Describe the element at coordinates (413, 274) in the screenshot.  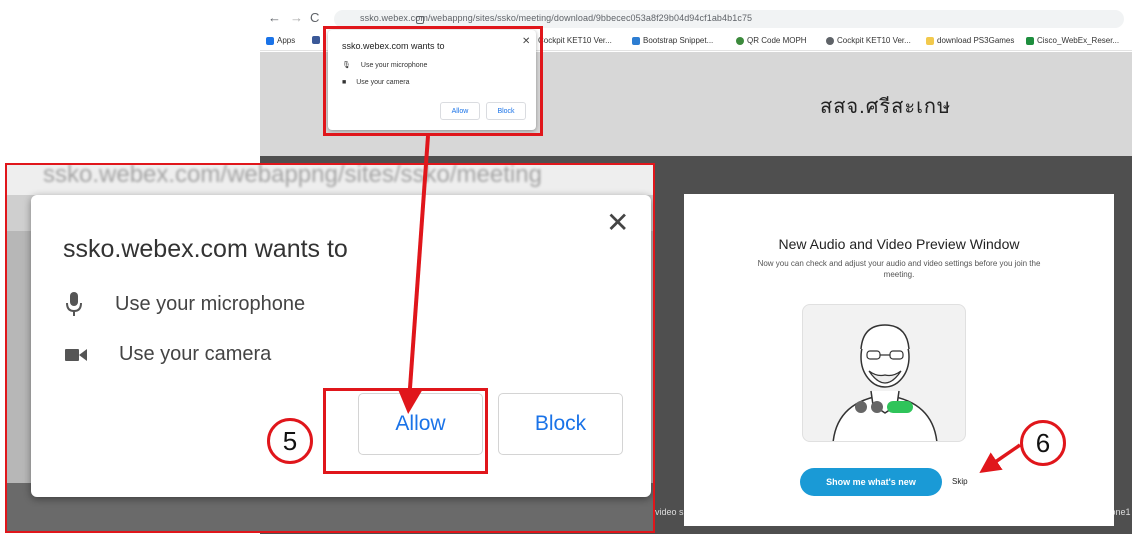
I see `arrow-to-allow` at that location.